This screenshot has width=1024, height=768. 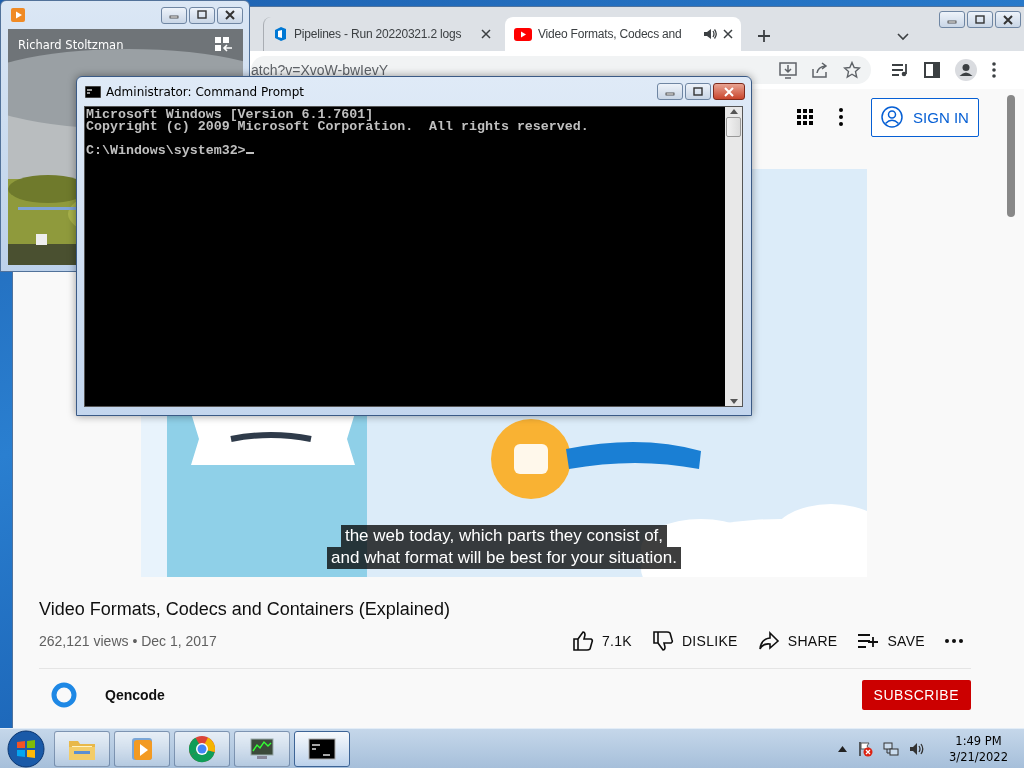 I want to click on share-button: SHARE, so click(x=797, y=641).